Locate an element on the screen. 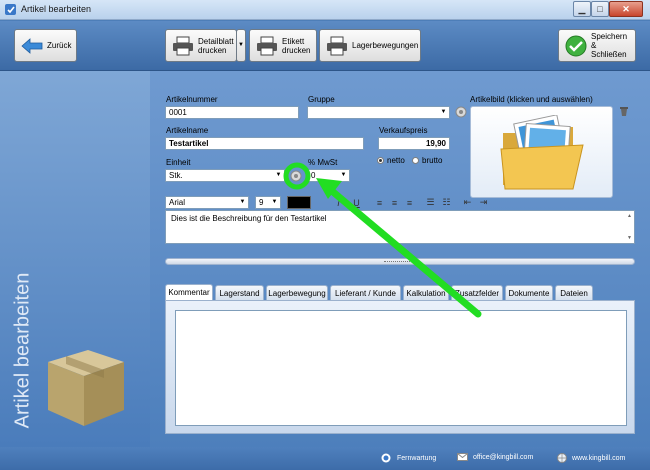 This screenshot has height=470, width=650. close-icon: ✕ is located at coordinates (626, 8).